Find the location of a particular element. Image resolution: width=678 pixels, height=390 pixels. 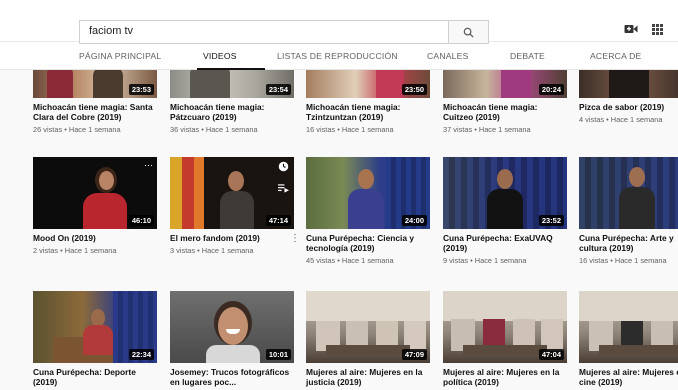

video-thumbnail: 24:00 is located at coordinates (368, 193).